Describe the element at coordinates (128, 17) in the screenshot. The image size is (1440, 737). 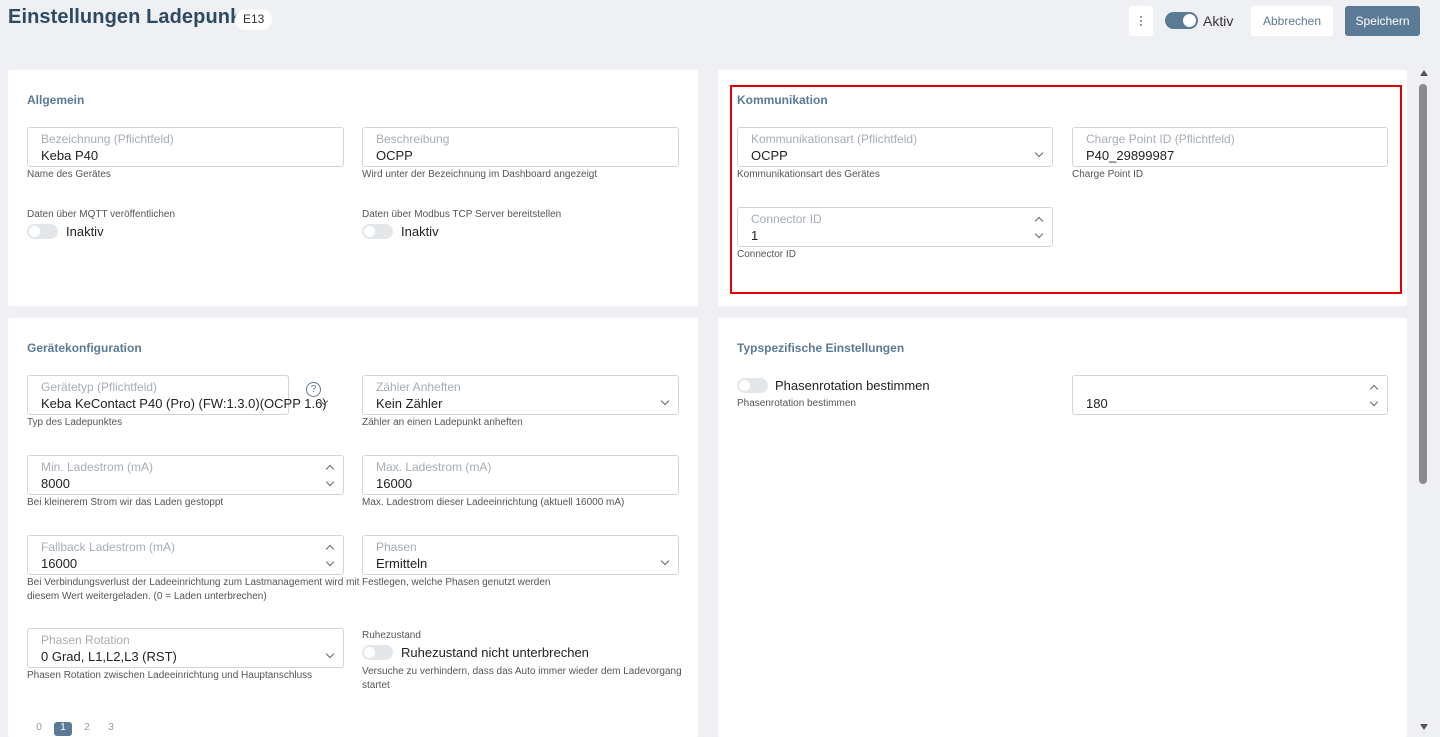
I see `page-title: Einstellungen Ladepunkt` at that location.